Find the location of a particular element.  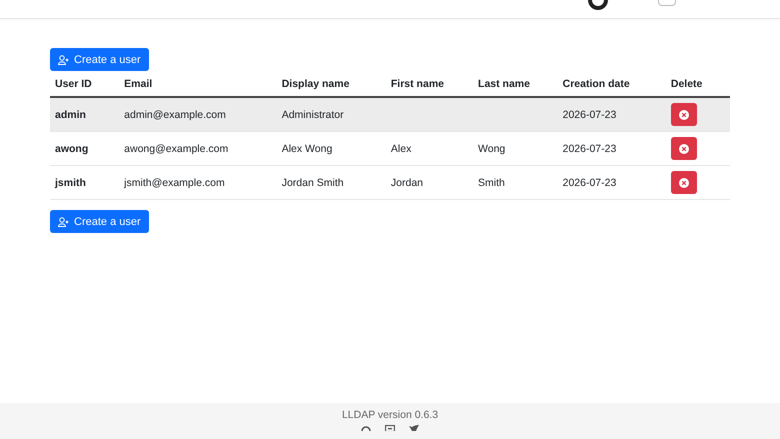

toggle-switch is located at coordinates (667, 3).